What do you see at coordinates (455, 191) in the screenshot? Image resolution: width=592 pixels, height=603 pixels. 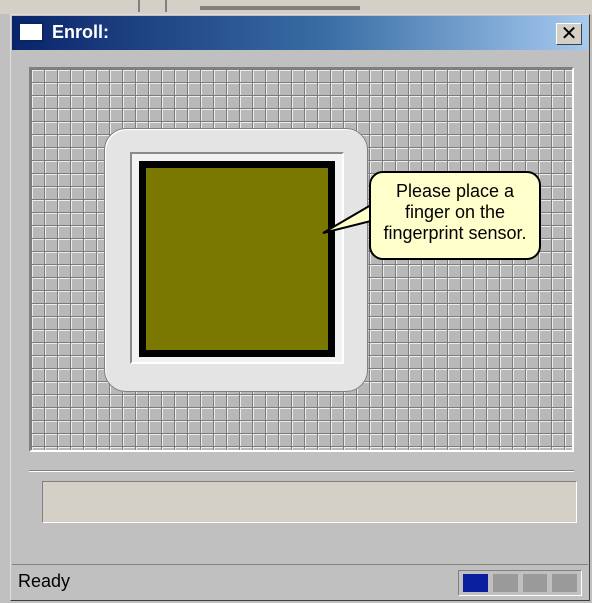 I see `tooltip-line-1: Please place a` at bounding box center [455, 191].